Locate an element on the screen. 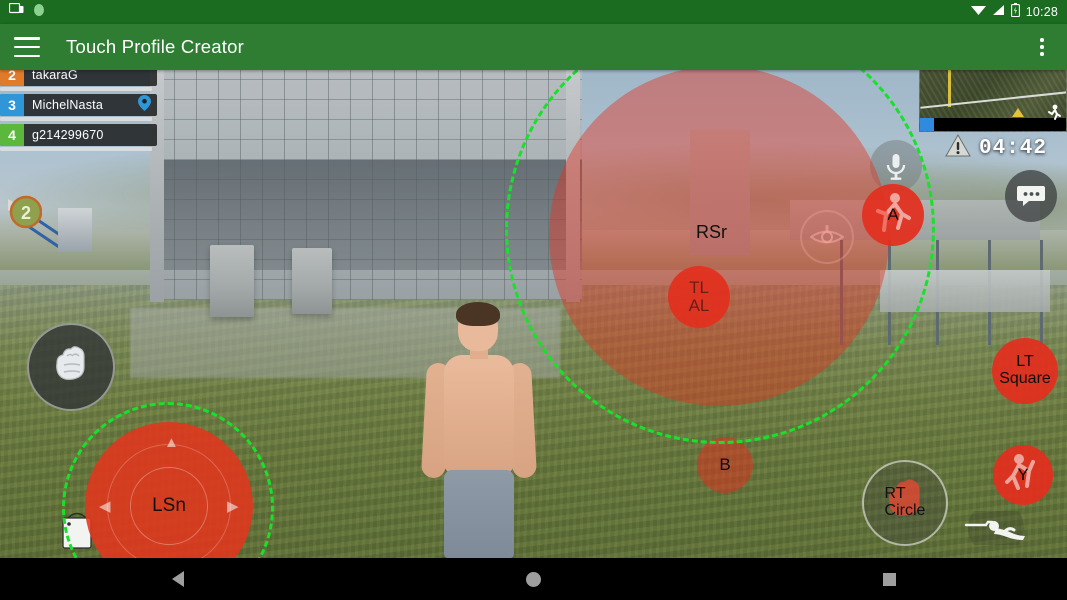  stick-arrow-left: ◀ is located at coordinates (105, 506).